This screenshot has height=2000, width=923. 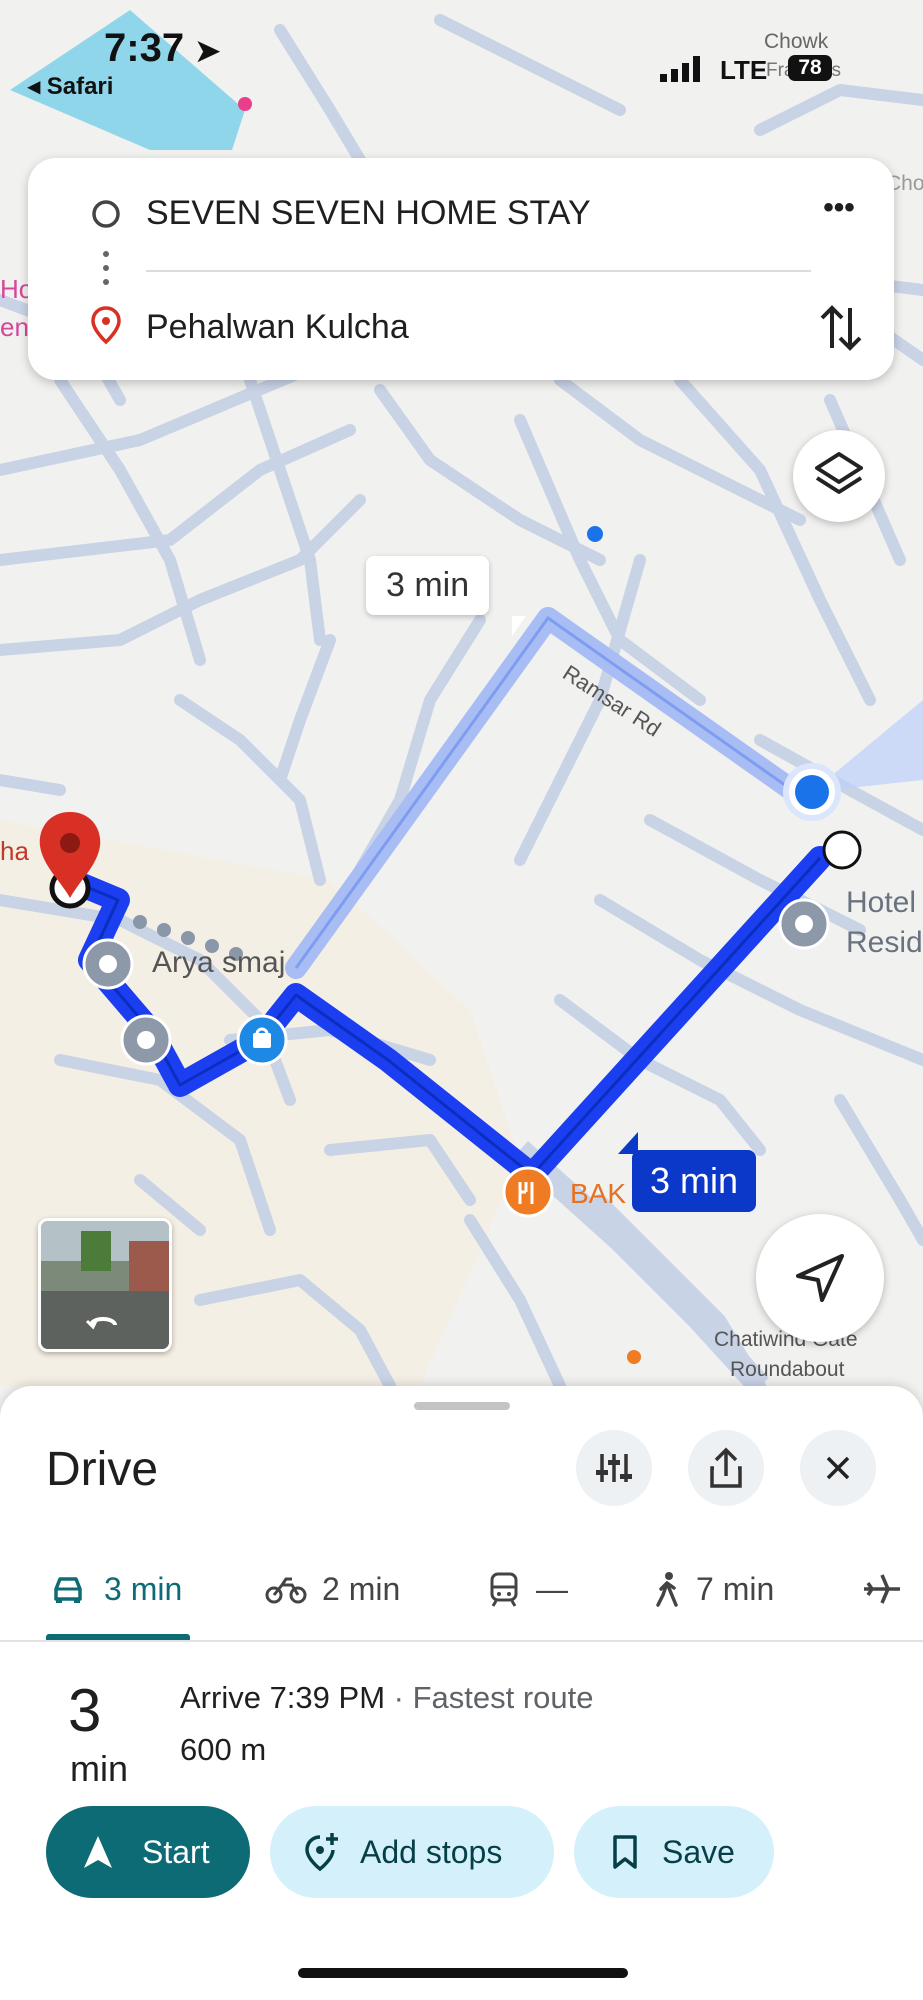 I want to click on navigation-start-icon, so click(x=98, y=1852).